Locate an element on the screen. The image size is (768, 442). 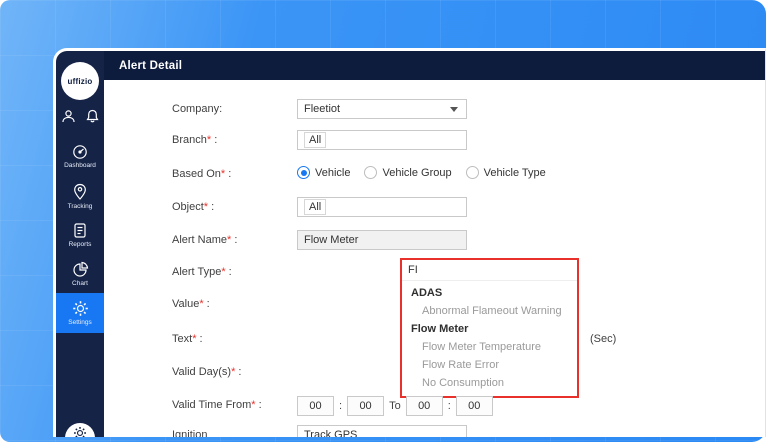
valid-days-label: Valid Day(s)* : is located at coordinates (207, 372).